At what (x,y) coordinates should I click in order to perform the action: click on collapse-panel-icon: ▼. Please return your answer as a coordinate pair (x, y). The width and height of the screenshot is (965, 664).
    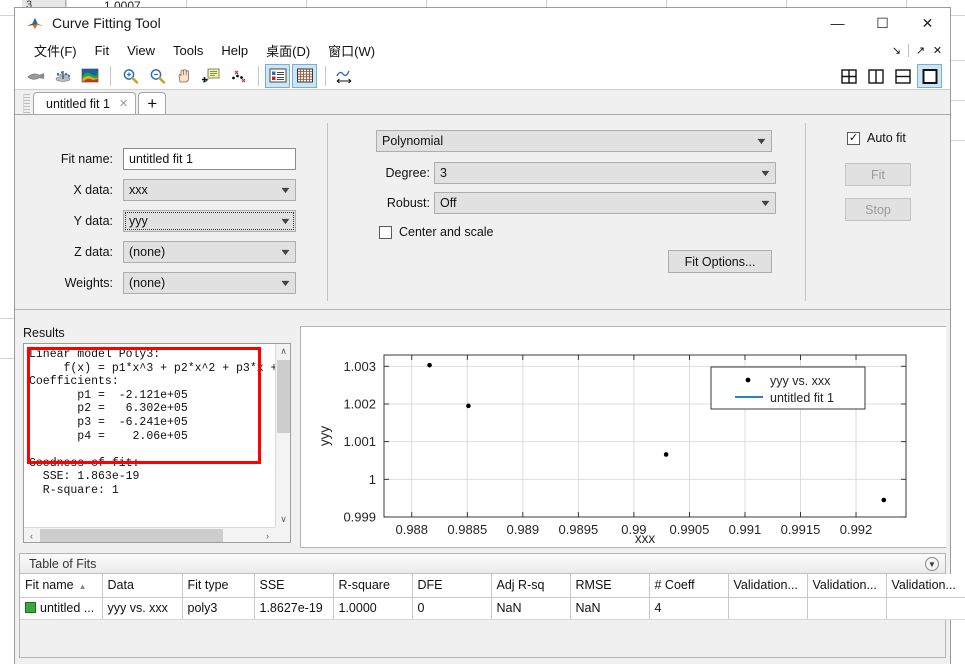
    Looking at the image, I should click on (932, 564).